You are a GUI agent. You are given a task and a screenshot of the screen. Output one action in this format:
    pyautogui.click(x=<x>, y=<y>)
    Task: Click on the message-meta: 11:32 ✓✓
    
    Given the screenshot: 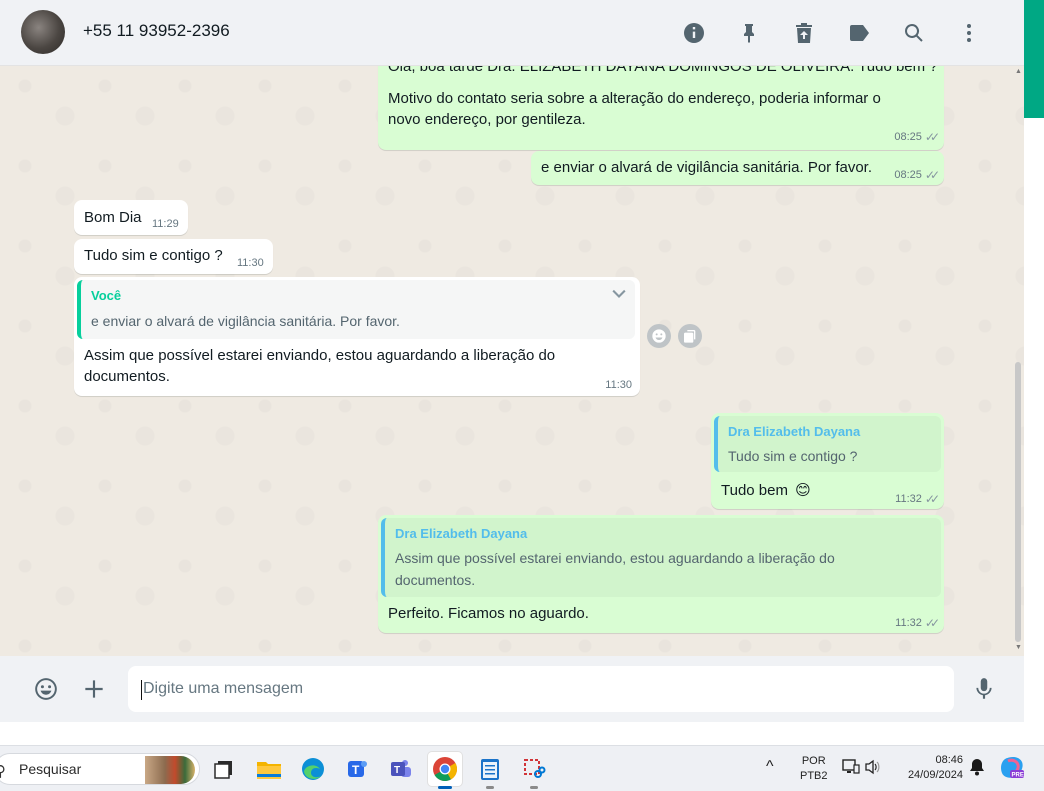 What is the action you would take?
    pyautogui.click(x=917, y=499)
    